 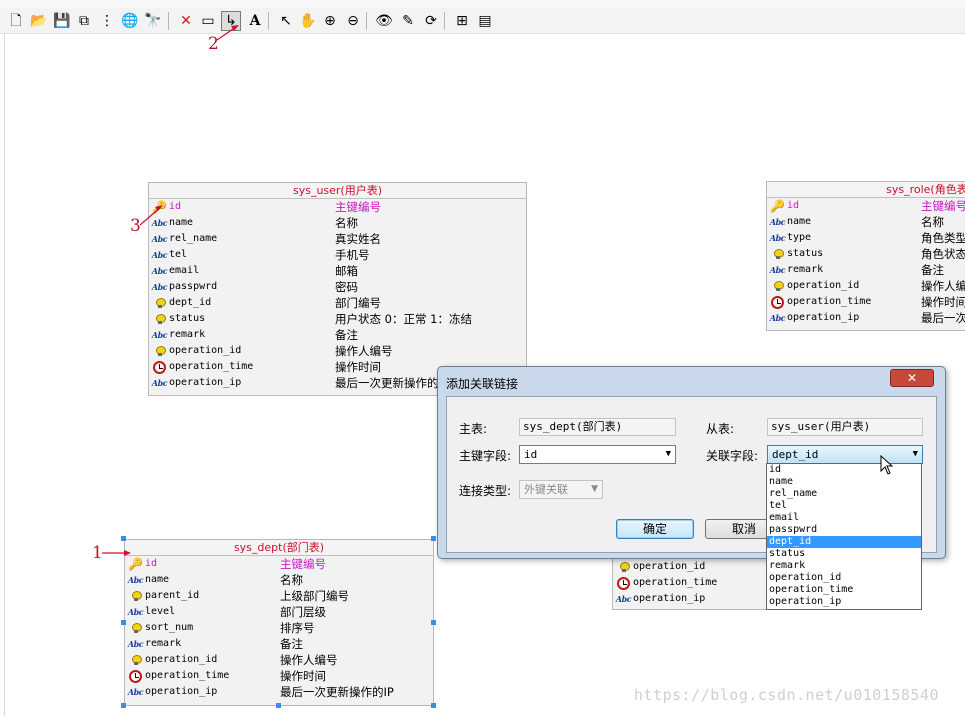 I want to click on table-row: operation_id, so click(x=692, y=567).